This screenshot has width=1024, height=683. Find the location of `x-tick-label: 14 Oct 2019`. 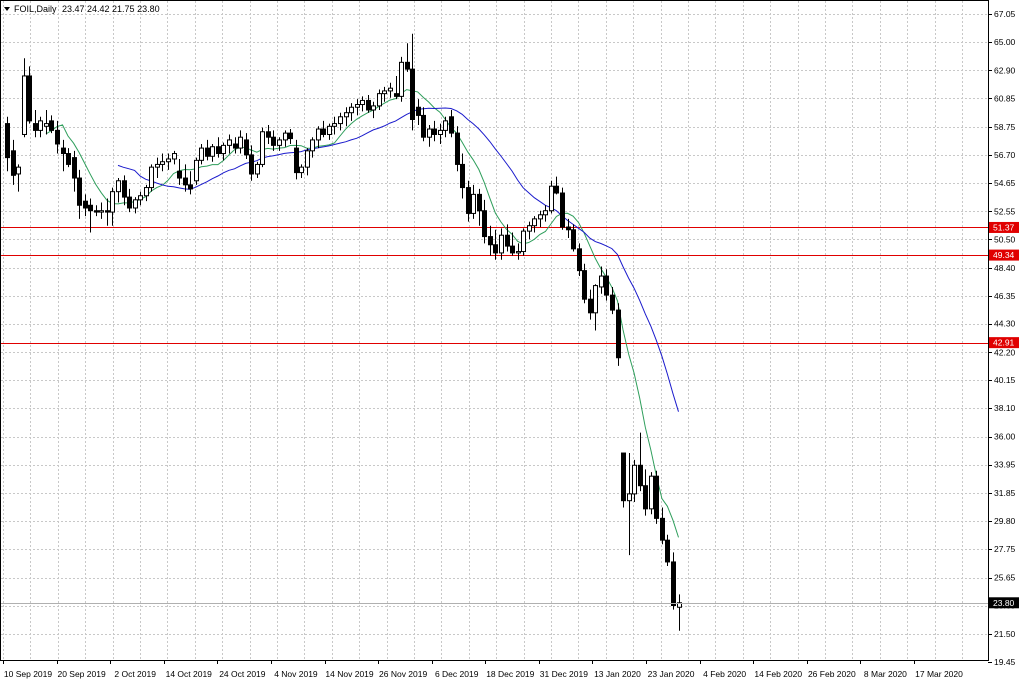

x-tick-label: 14 Oct 2019 is located at coordinates (189, 674).